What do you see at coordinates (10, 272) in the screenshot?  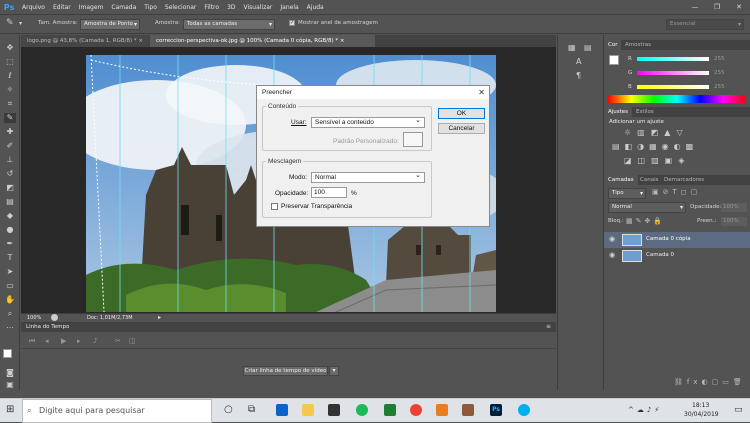 I see `path-selection-tool-icon: ➤` at bounding box center [10, 272].